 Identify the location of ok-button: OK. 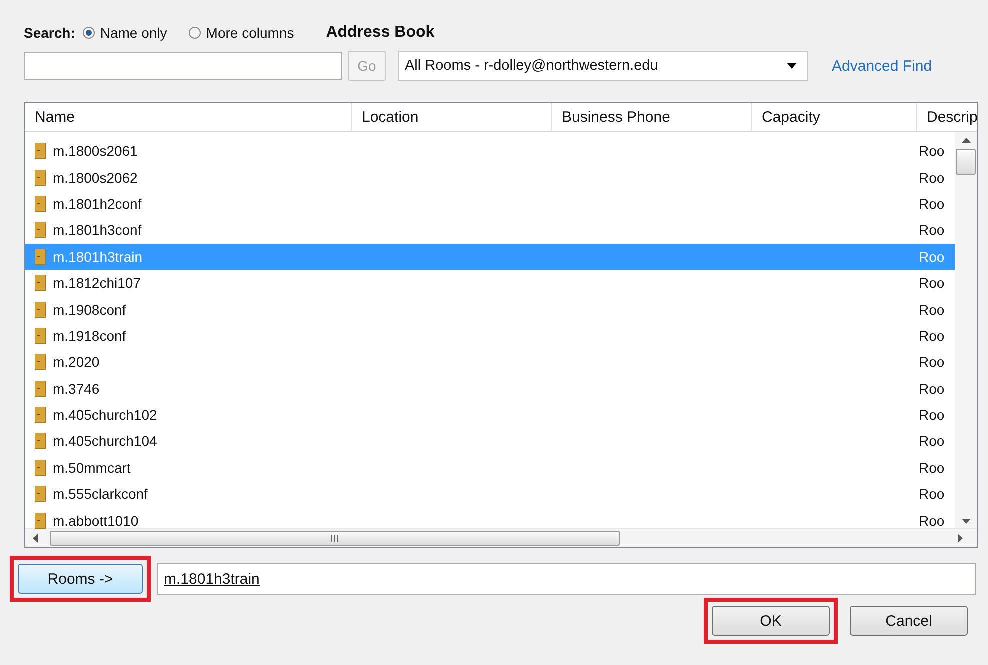
(771, 621).